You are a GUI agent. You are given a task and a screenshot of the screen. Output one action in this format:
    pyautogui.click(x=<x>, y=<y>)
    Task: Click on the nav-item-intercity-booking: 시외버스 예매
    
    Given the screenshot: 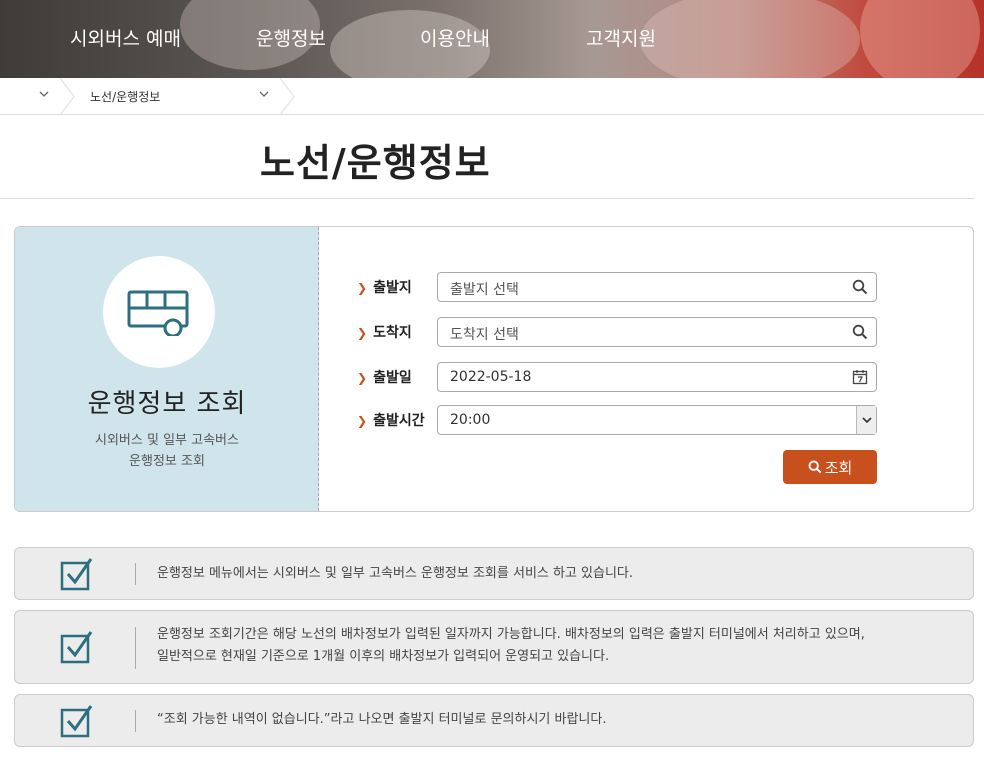 What is the action you would take?
    pyautogui.click(x=125, y=37)
    